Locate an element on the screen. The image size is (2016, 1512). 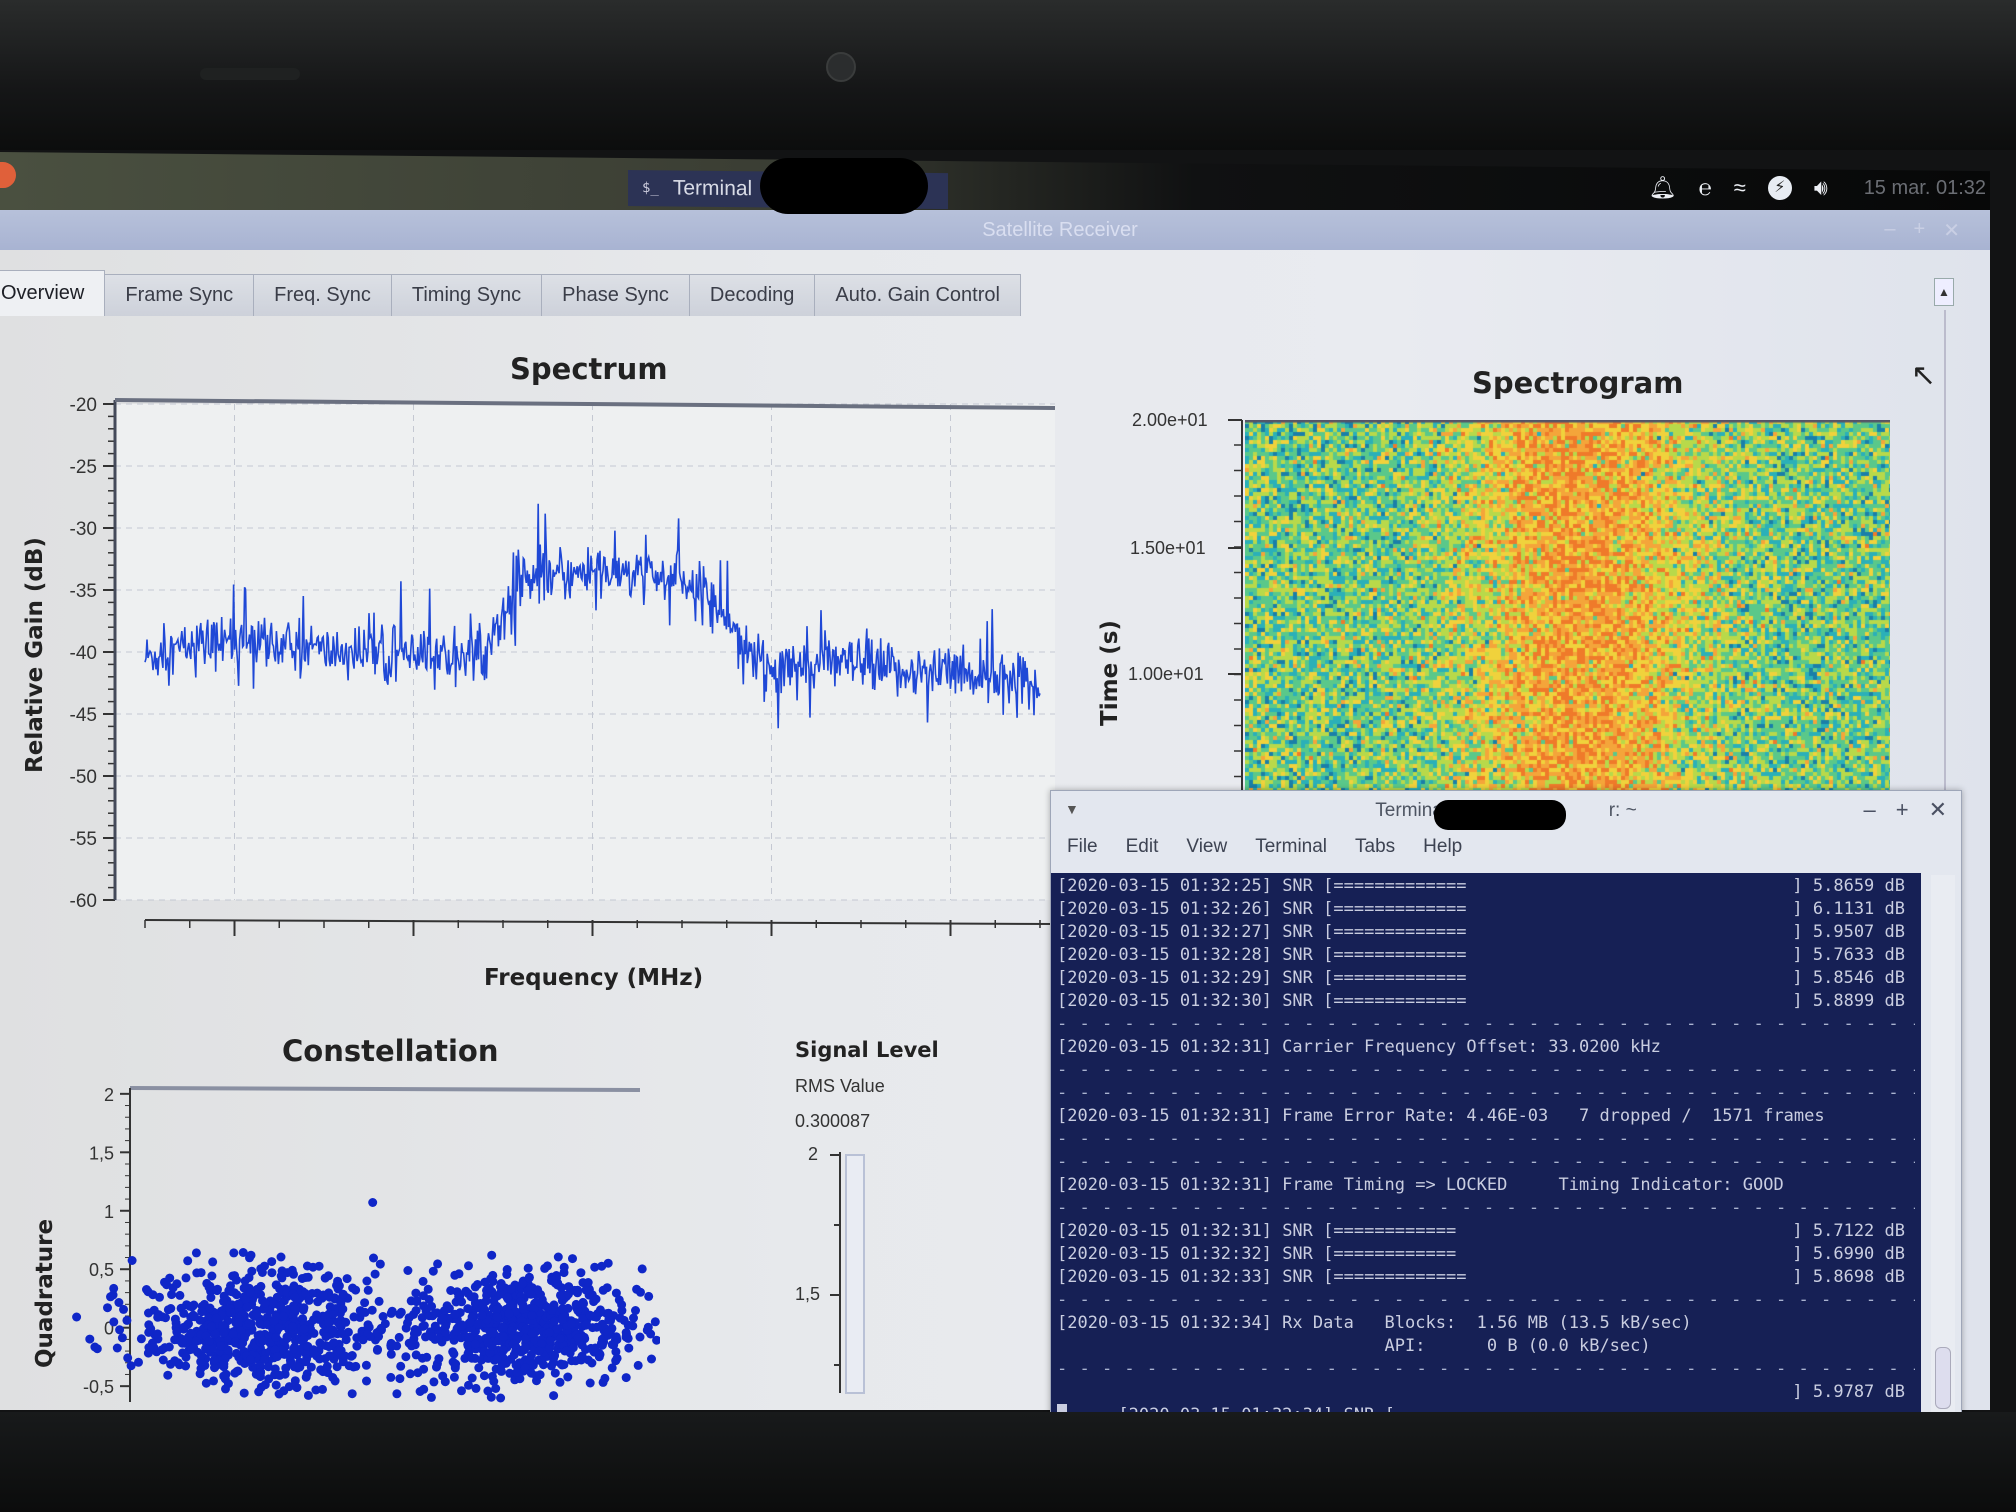
tab-freq-sync: Freq. Sync is located at coordinates (322, 295).